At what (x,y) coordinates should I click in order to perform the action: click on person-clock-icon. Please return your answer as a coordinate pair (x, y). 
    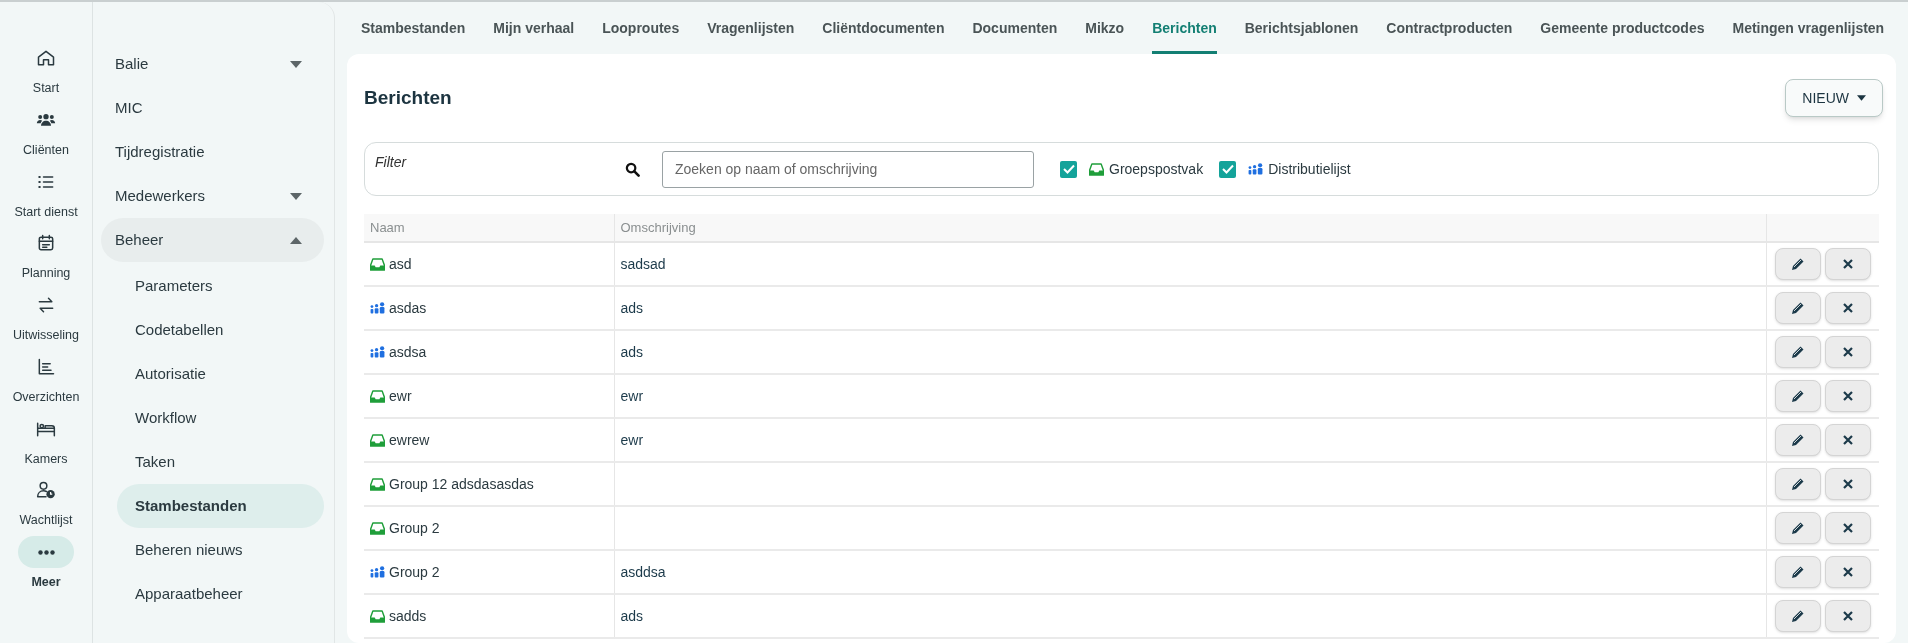
    Looking at the image, I should click on (46, 490).